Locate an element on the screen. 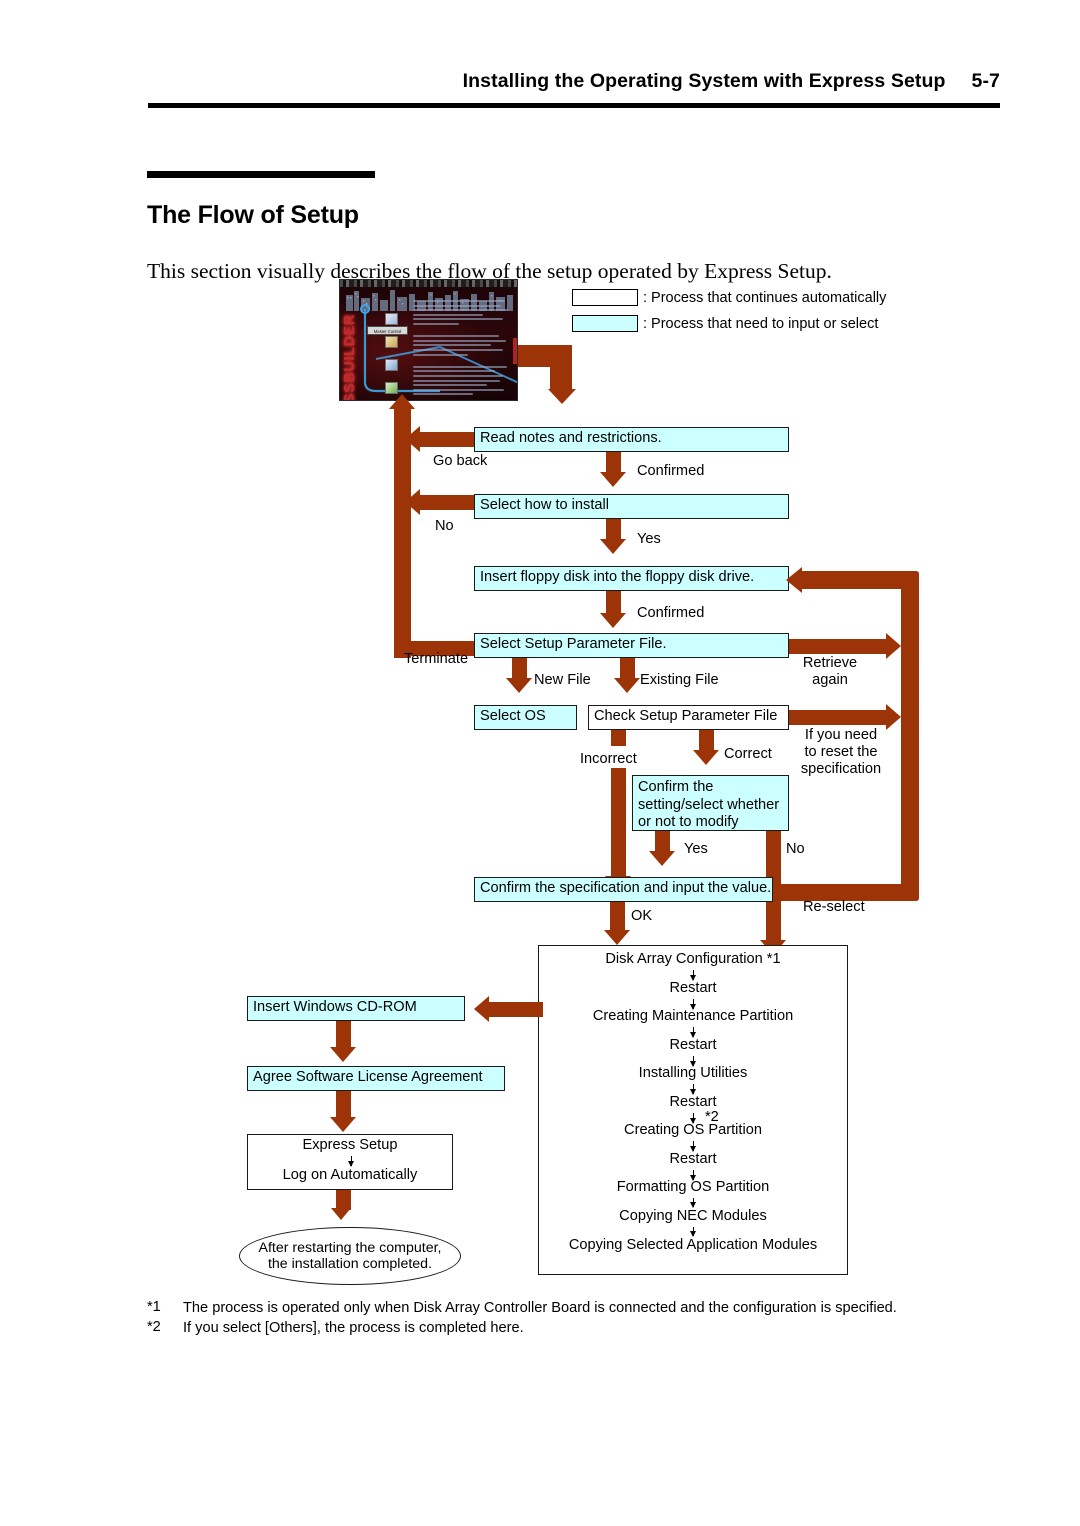 The width and height of the screenshot is (1080, 1526). page-number: 5-7 is located at coordinates (985, 81).